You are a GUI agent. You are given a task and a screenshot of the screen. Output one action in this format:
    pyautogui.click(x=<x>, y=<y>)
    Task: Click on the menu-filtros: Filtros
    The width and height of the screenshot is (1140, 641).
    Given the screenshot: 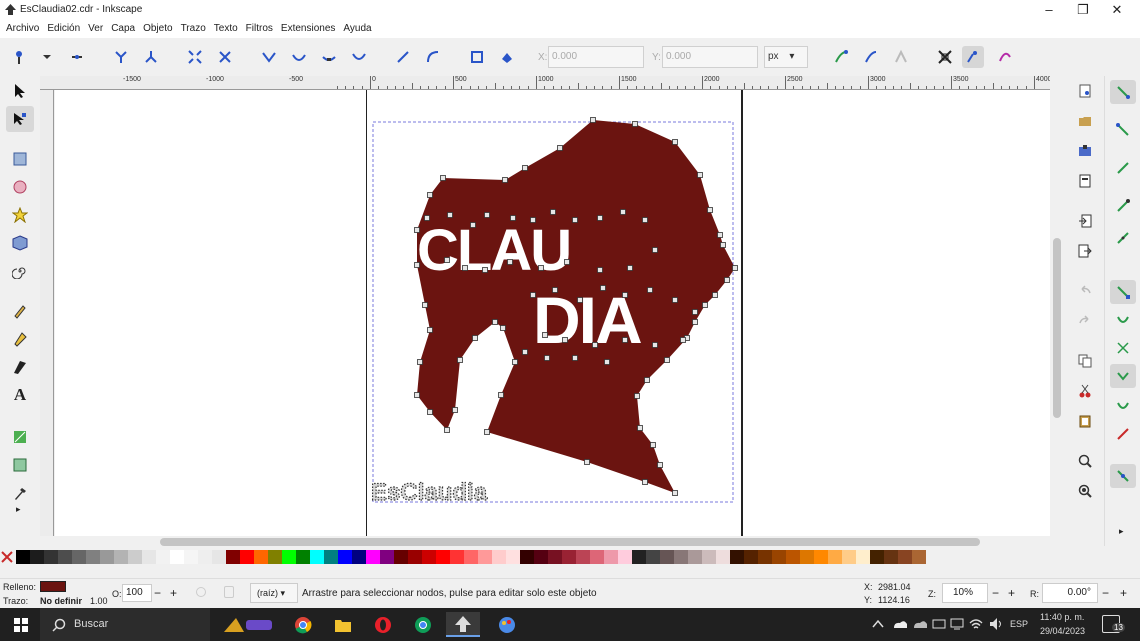 What is the action you would take?
    pyautogui.click(x=259, y=29)
    